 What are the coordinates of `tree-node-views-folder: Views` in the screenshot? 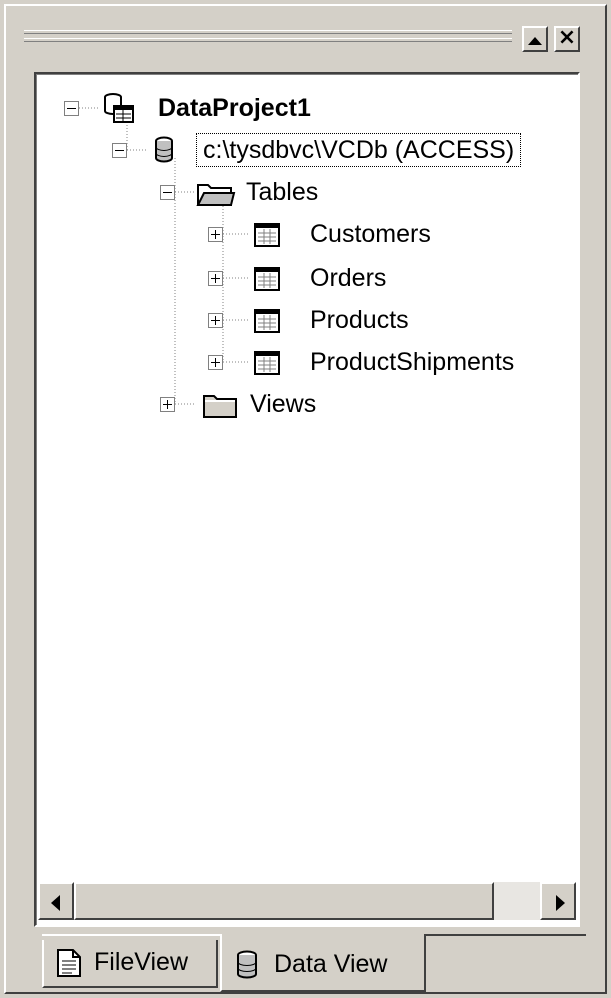 It's located at (306, 404).